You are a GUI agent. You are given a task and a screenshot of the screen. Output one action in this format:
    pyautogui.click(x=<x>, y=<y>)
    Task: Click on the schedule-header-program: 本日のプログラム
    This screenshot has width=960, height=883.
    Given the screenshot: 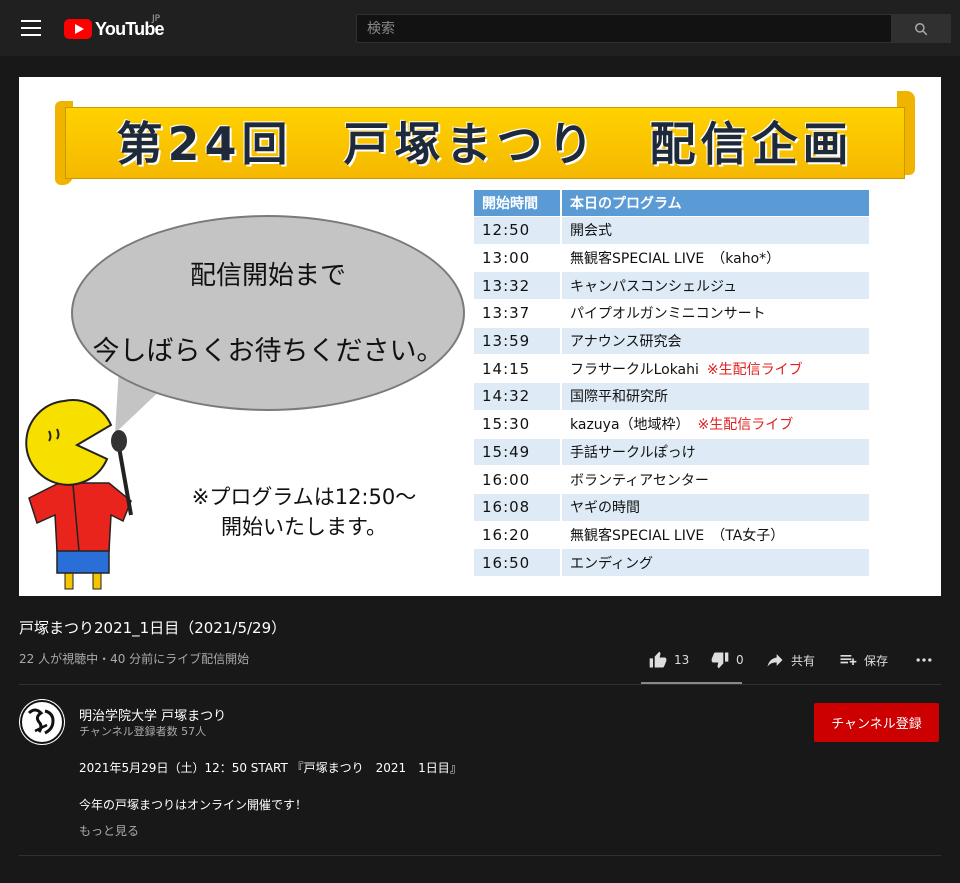 What is the action you would take?
    pyautogui.click(x=716, y=203)
    